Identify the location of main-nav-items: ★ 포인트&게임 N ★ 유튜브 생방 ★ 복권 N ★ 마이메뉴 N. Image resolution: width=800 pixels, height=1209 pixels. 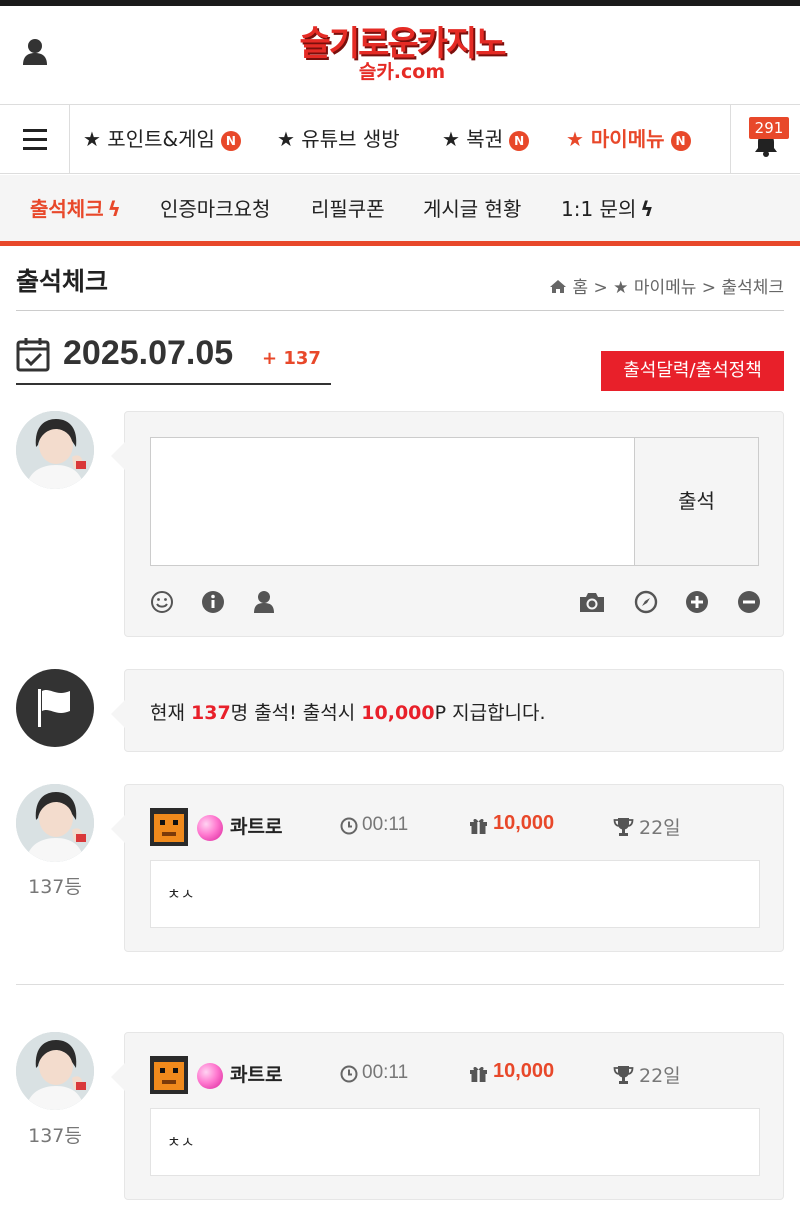
(400, 139).